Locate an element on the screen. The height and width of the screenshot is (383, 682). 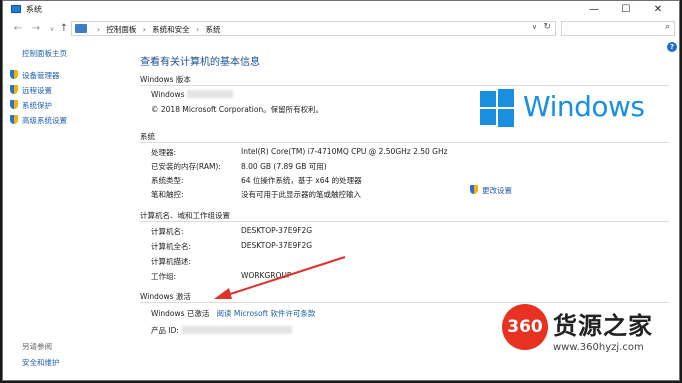
search-input: ⌕ is located at coordinates (618, 28).